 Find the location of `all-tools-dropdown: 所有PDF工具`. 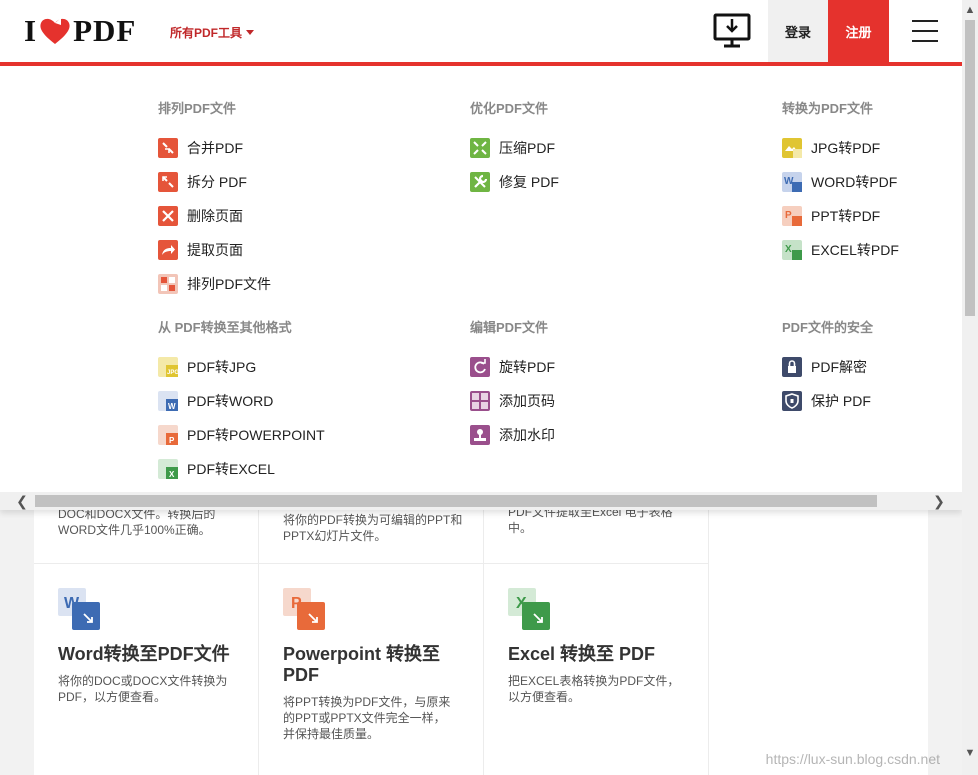

all-tools-dropdown: 所有PDF工具 is located at coordinates (212, 32).